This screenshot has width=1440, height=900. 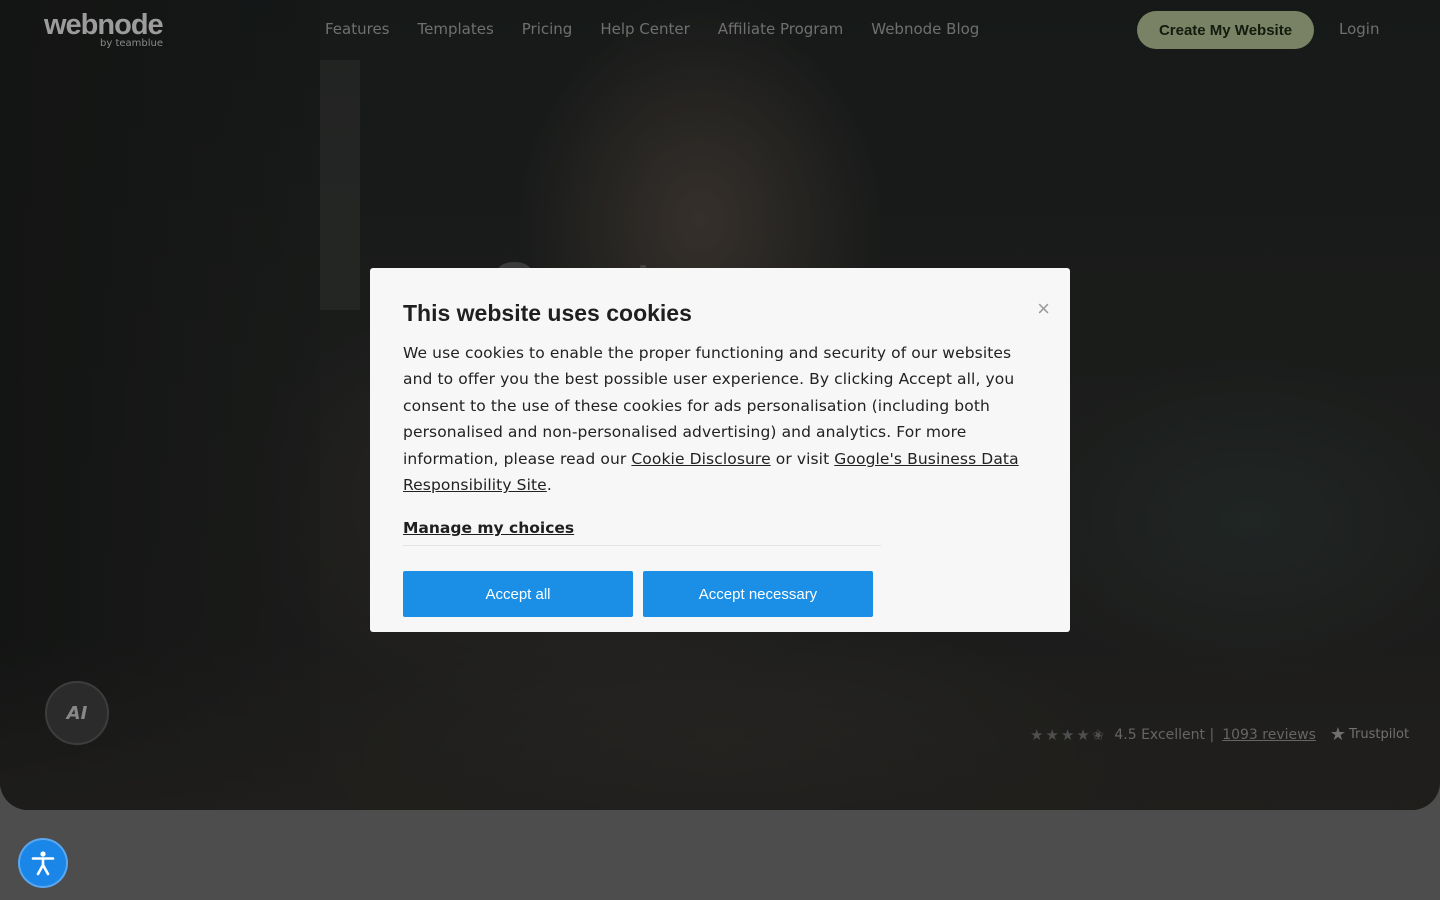 What do you see at coordinates (549, 485) in the screenshot?
I see `cookie-body-end: .` at bounding box center [549, 485].